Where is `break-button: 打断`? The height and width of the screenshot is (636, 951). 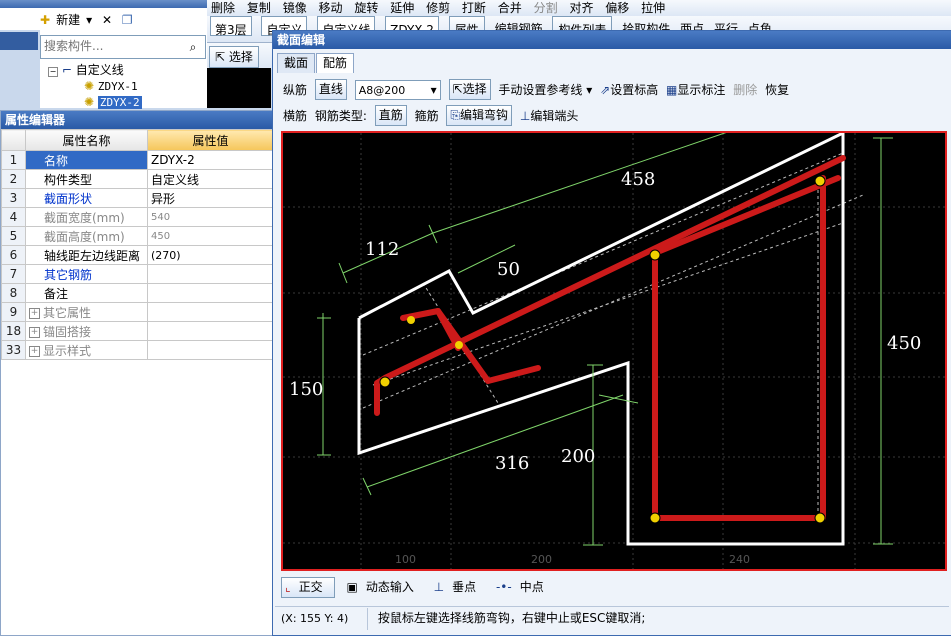
break-button: 打断 is located at coordinates (474, 8).